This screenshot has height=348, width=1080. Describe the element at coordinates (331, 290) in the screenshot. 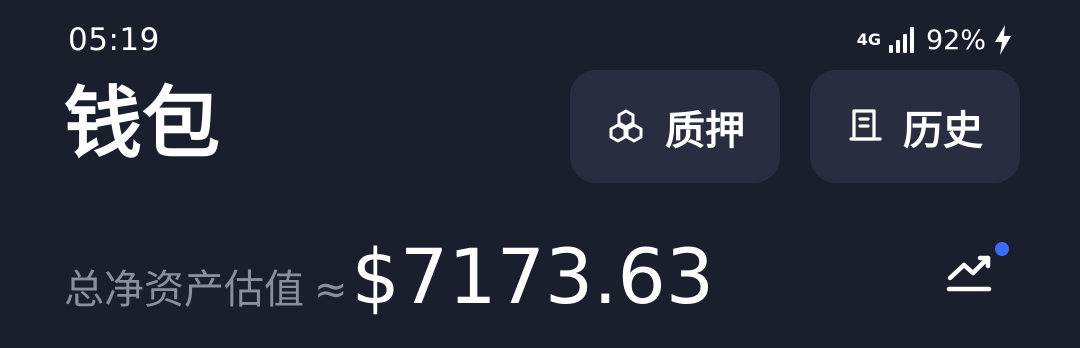

I see `approx-symbol: ≈` at that location.